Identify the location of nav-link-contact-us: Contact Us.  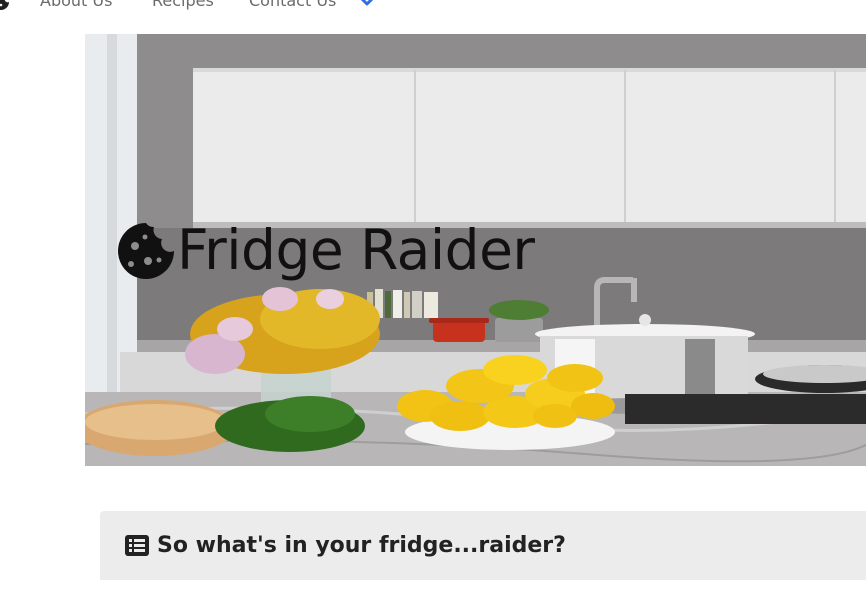
(292, 5).